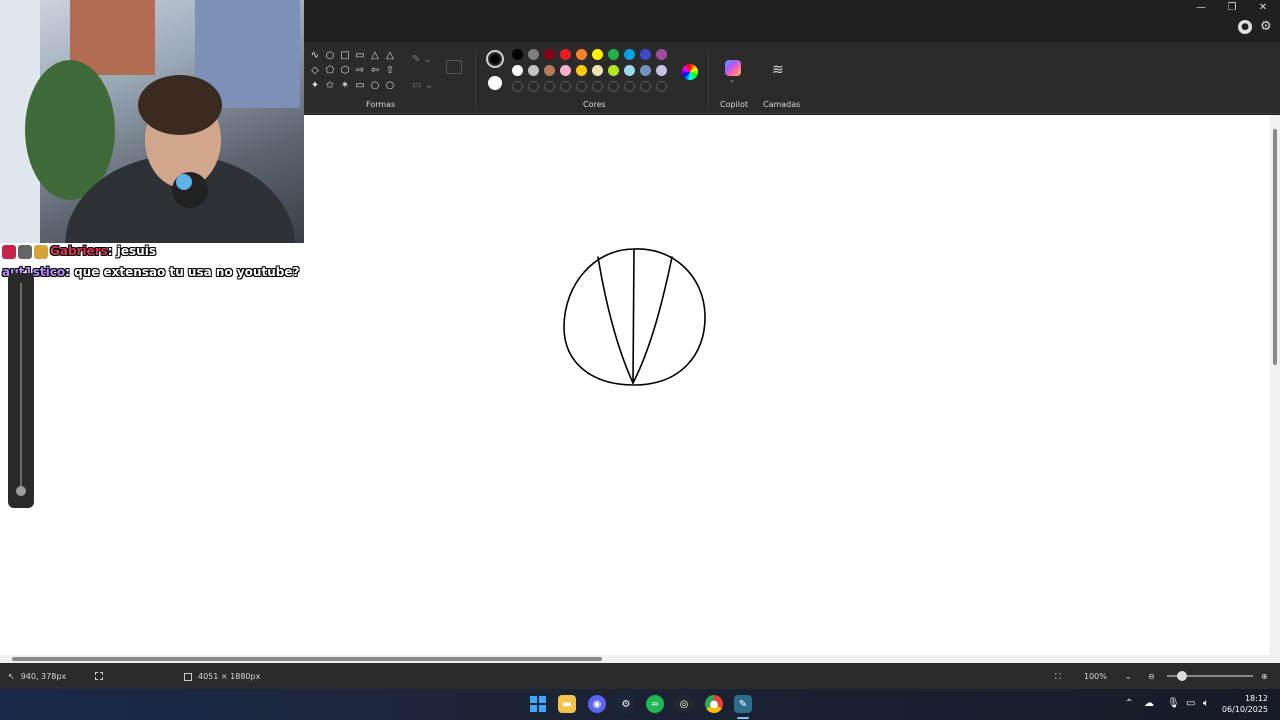  What do you see at coordinates (1129, 703) in the screenshot?
I see `tray-overflow-icon: ⌃` at bounding box center [1129, 703].